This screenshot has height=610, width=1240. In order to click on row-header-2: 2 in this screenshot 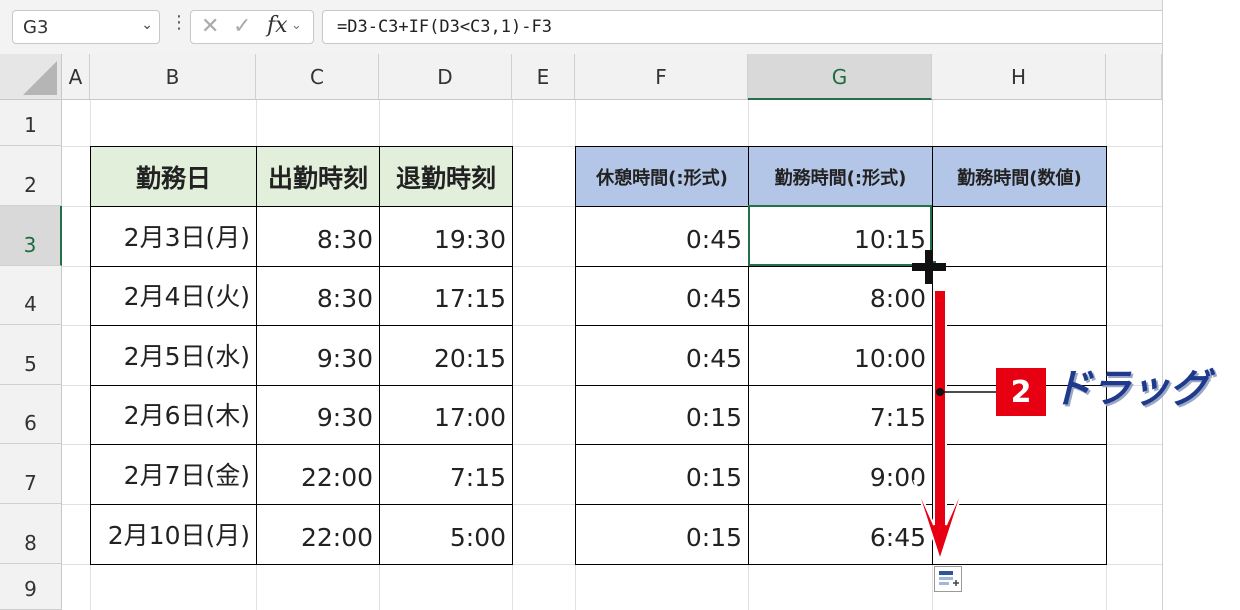, I will do `click(31, 176)`.